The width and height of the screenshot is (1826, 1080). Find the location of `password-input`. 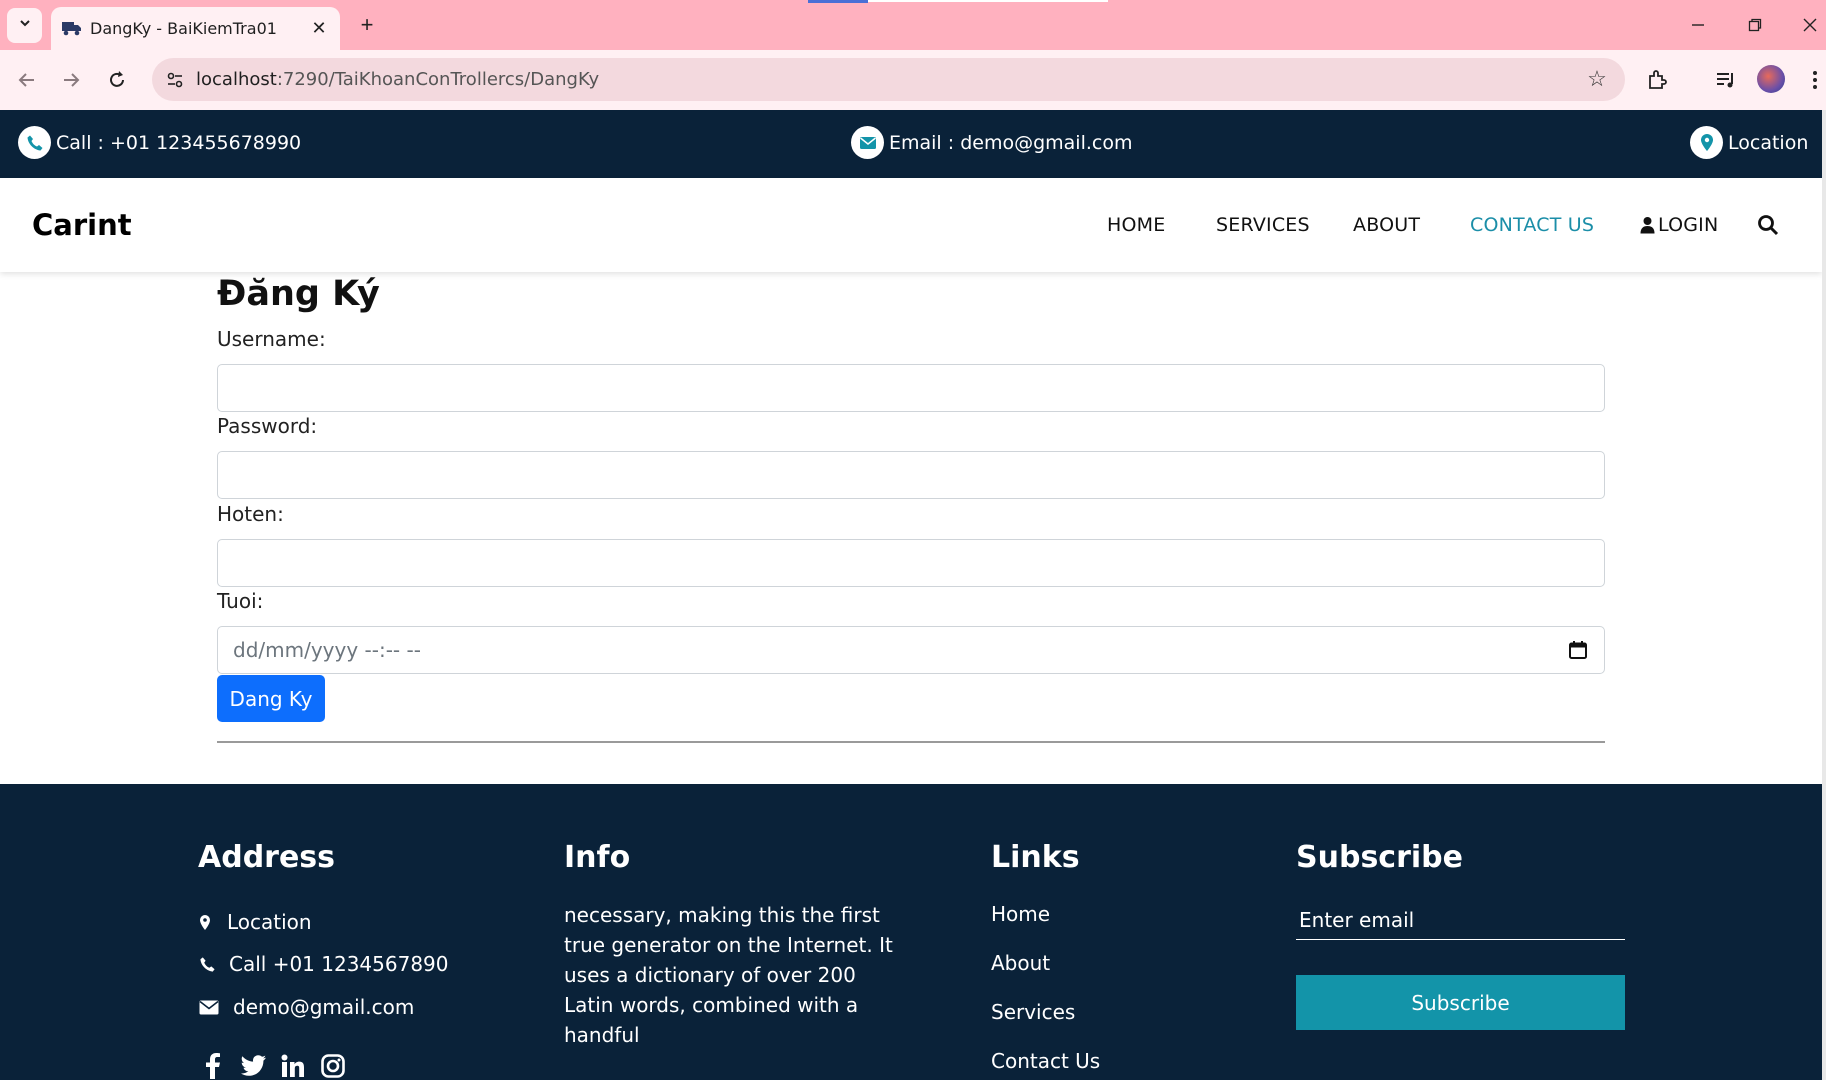

password-input is located at coordinates (911, 475).